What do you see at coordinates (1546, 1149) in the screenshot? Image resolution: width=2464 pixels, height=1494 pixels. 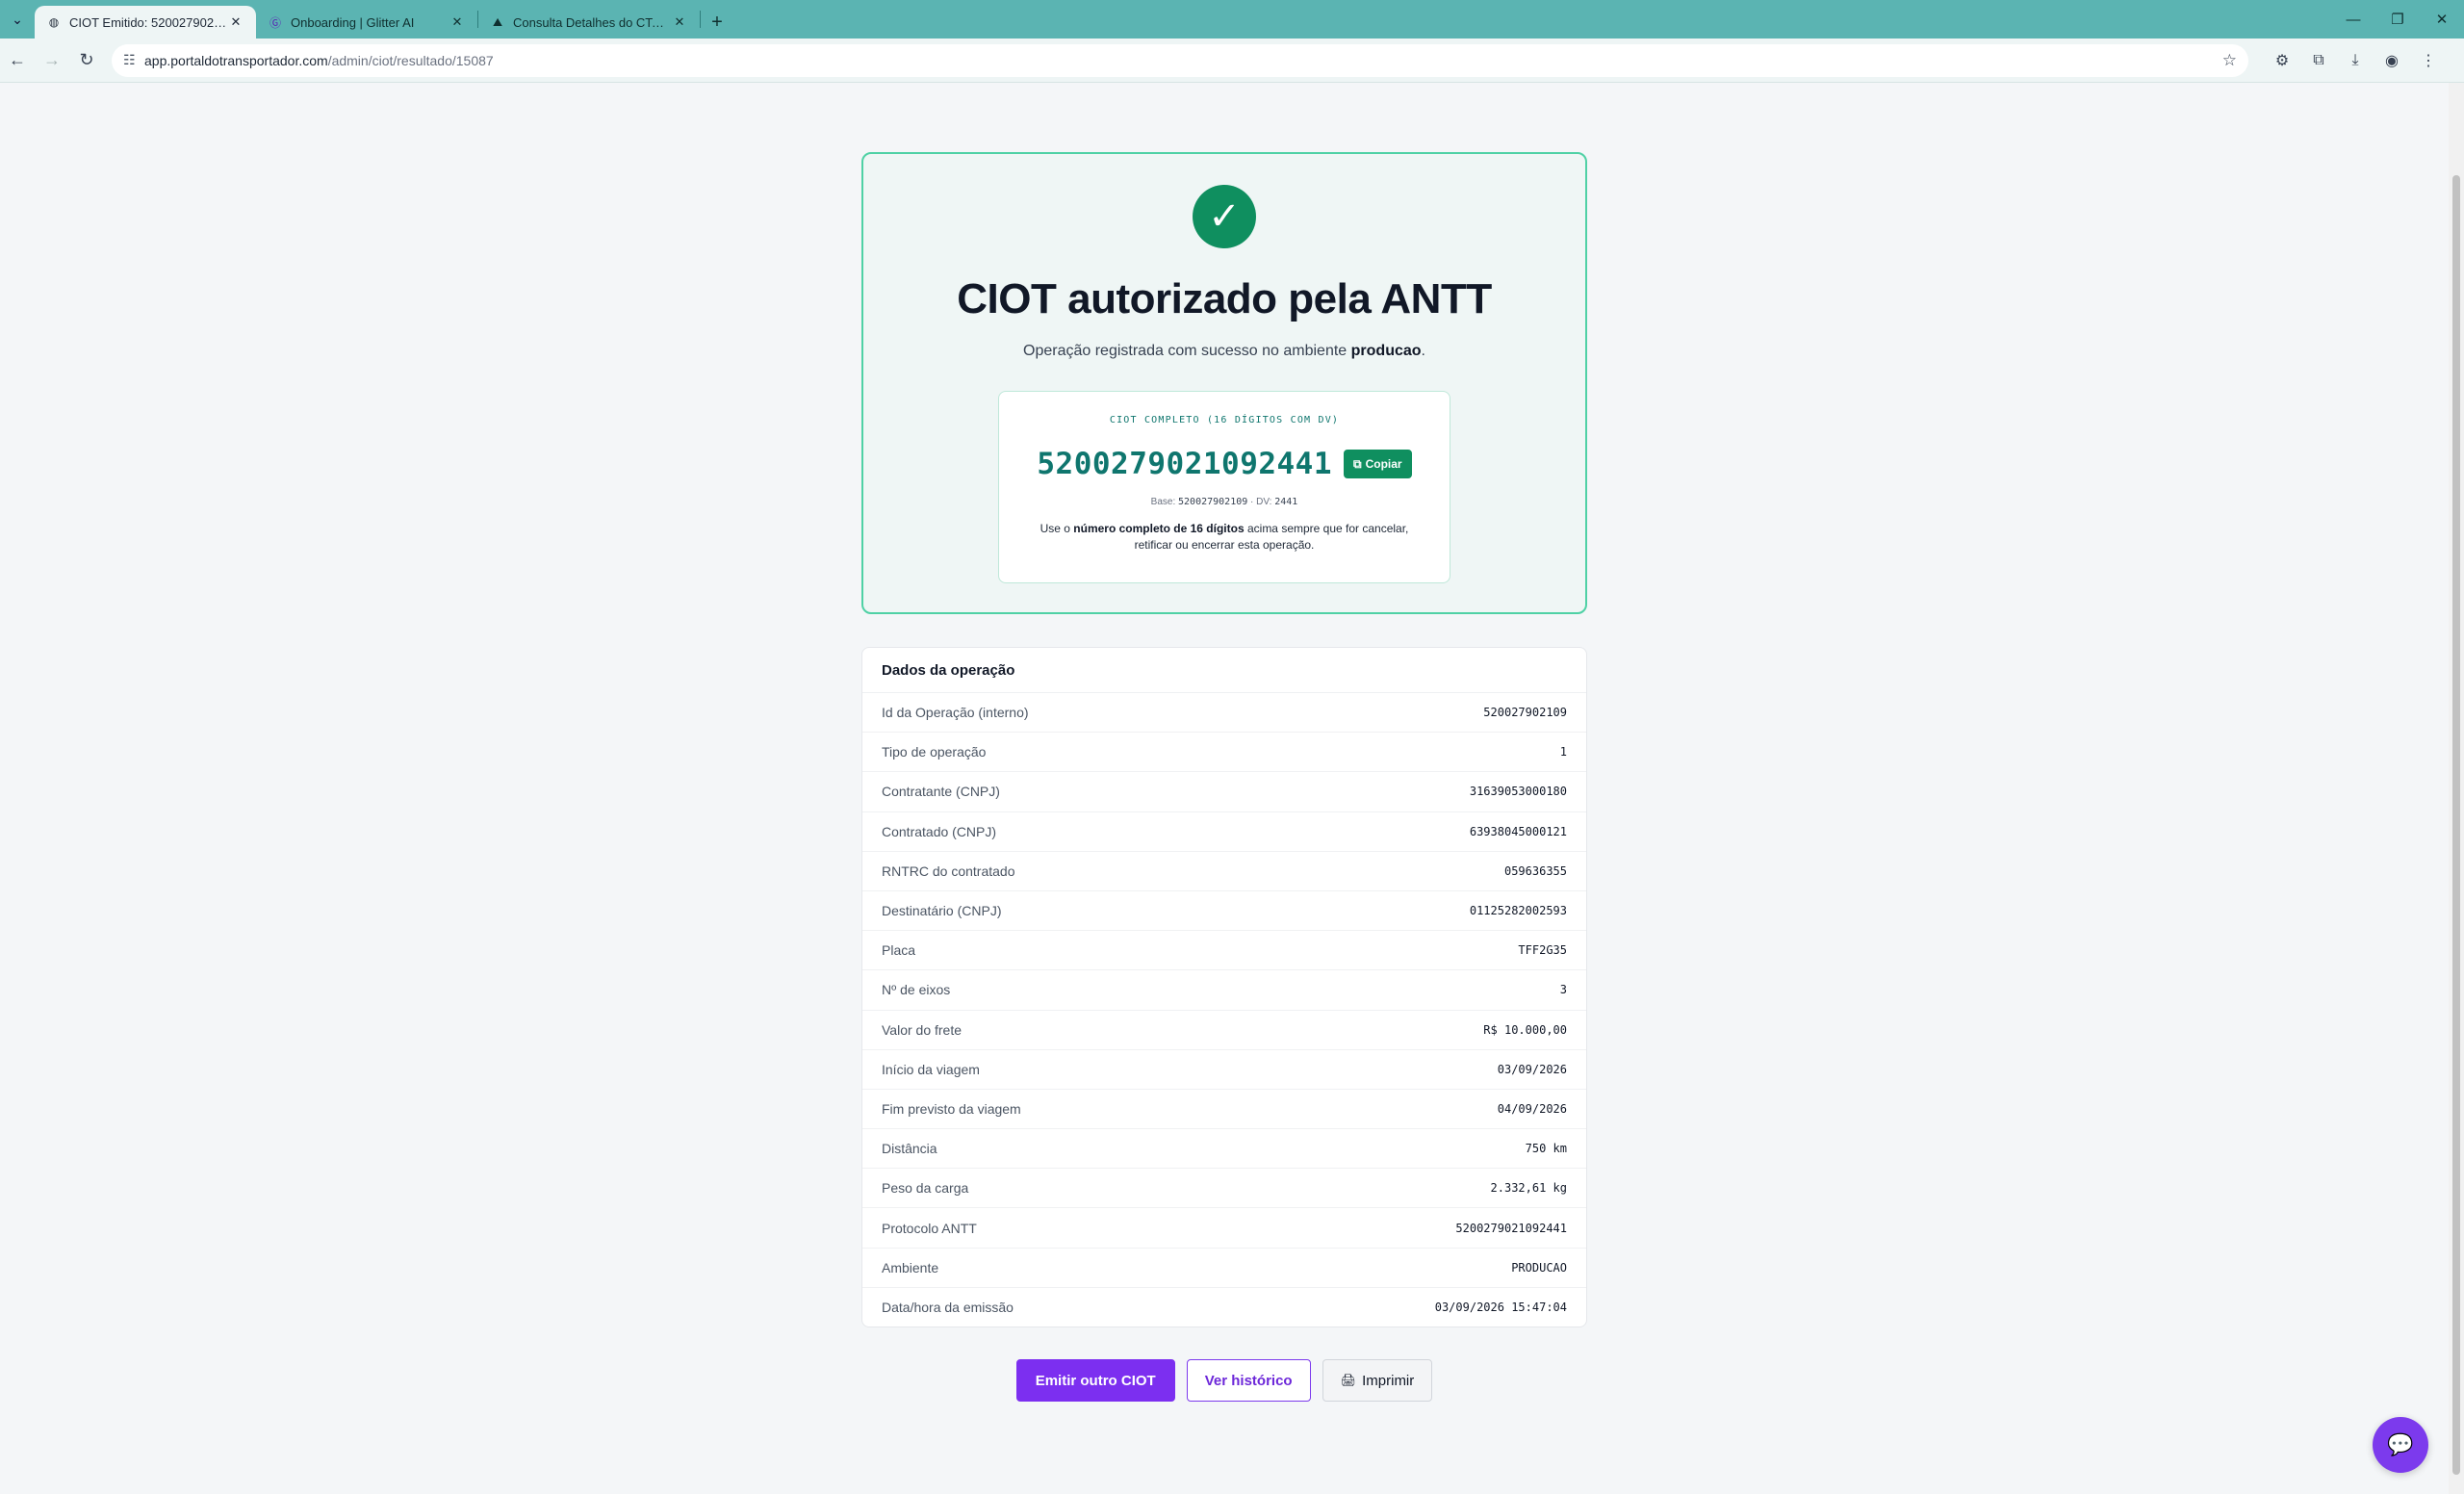 I see `data-row-value: 750 km` at bounding box center [1546, 1149].